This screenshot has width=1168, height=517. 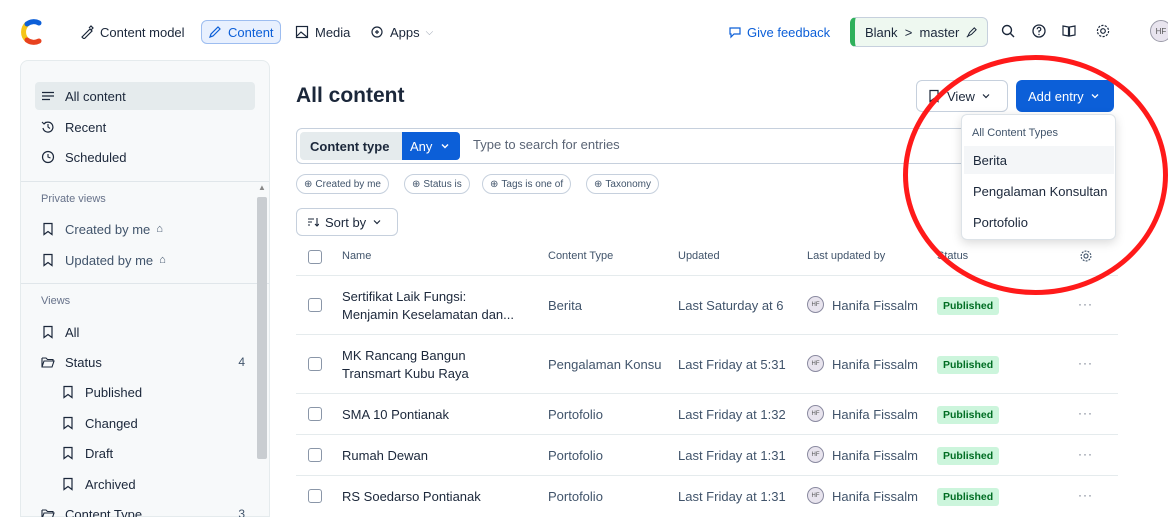 I want to click on view-button-label: View, so click(x=961, y=96).